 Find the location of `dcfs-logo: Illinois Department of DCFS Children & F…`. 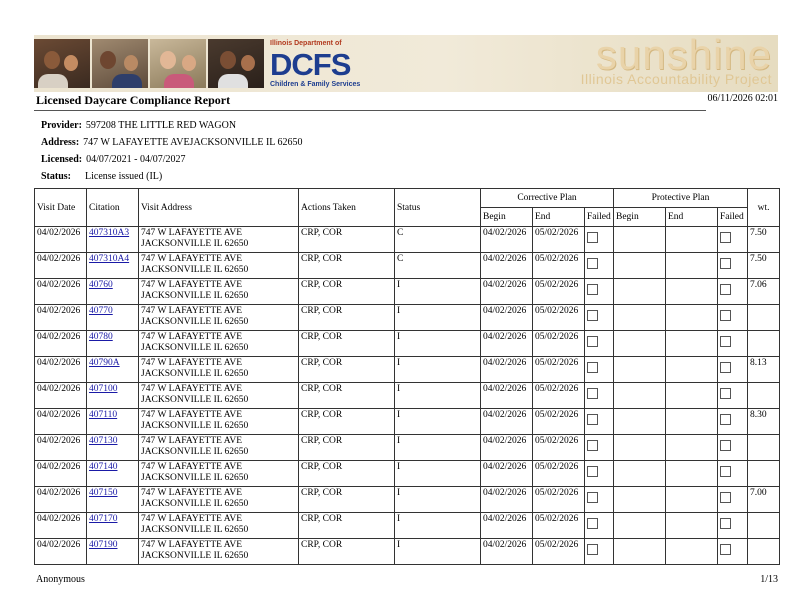

dcfs-logo: Illinois Department of DCFS Children & F… is located at coordinates (330, 64).